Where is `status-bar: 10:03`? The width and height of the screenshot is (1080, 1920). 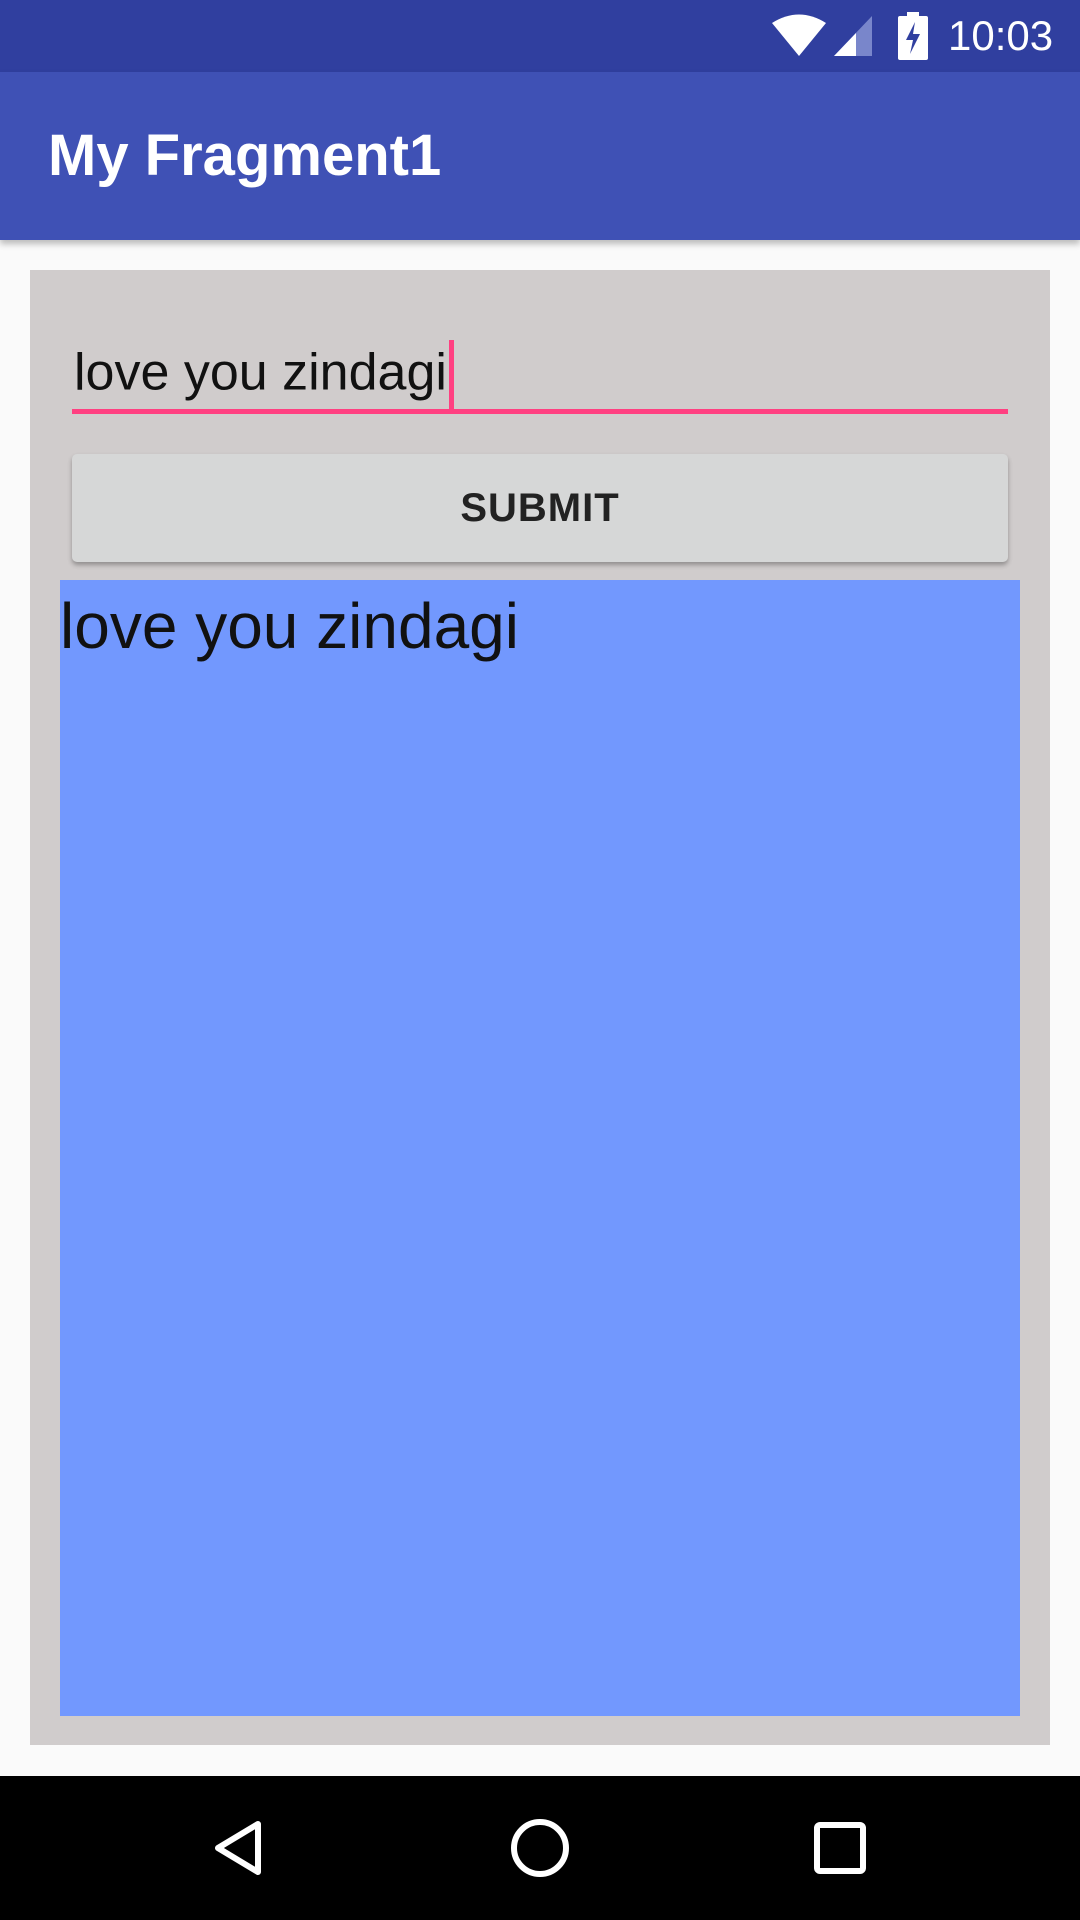
status-bar: 10:03 is located at coordinates (540, 36).